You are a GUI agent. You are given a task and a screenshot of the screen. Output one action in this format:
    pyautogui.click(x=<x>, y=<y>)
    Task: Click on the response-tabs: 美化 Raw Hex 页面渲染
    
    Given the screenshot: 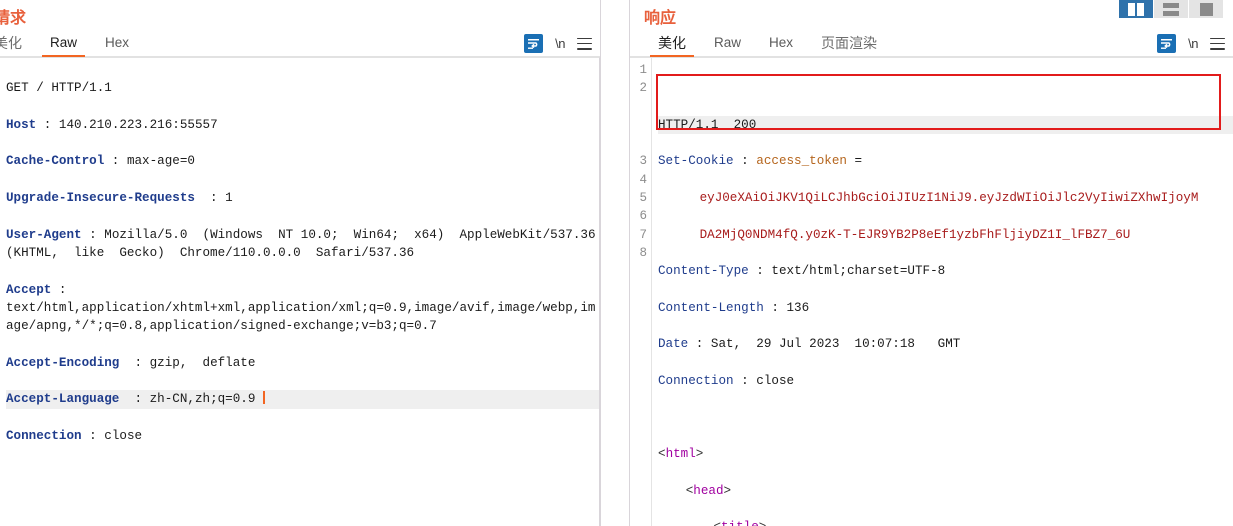 What is the action you would take?
    pyautogui.click(x=760, y=42)
    